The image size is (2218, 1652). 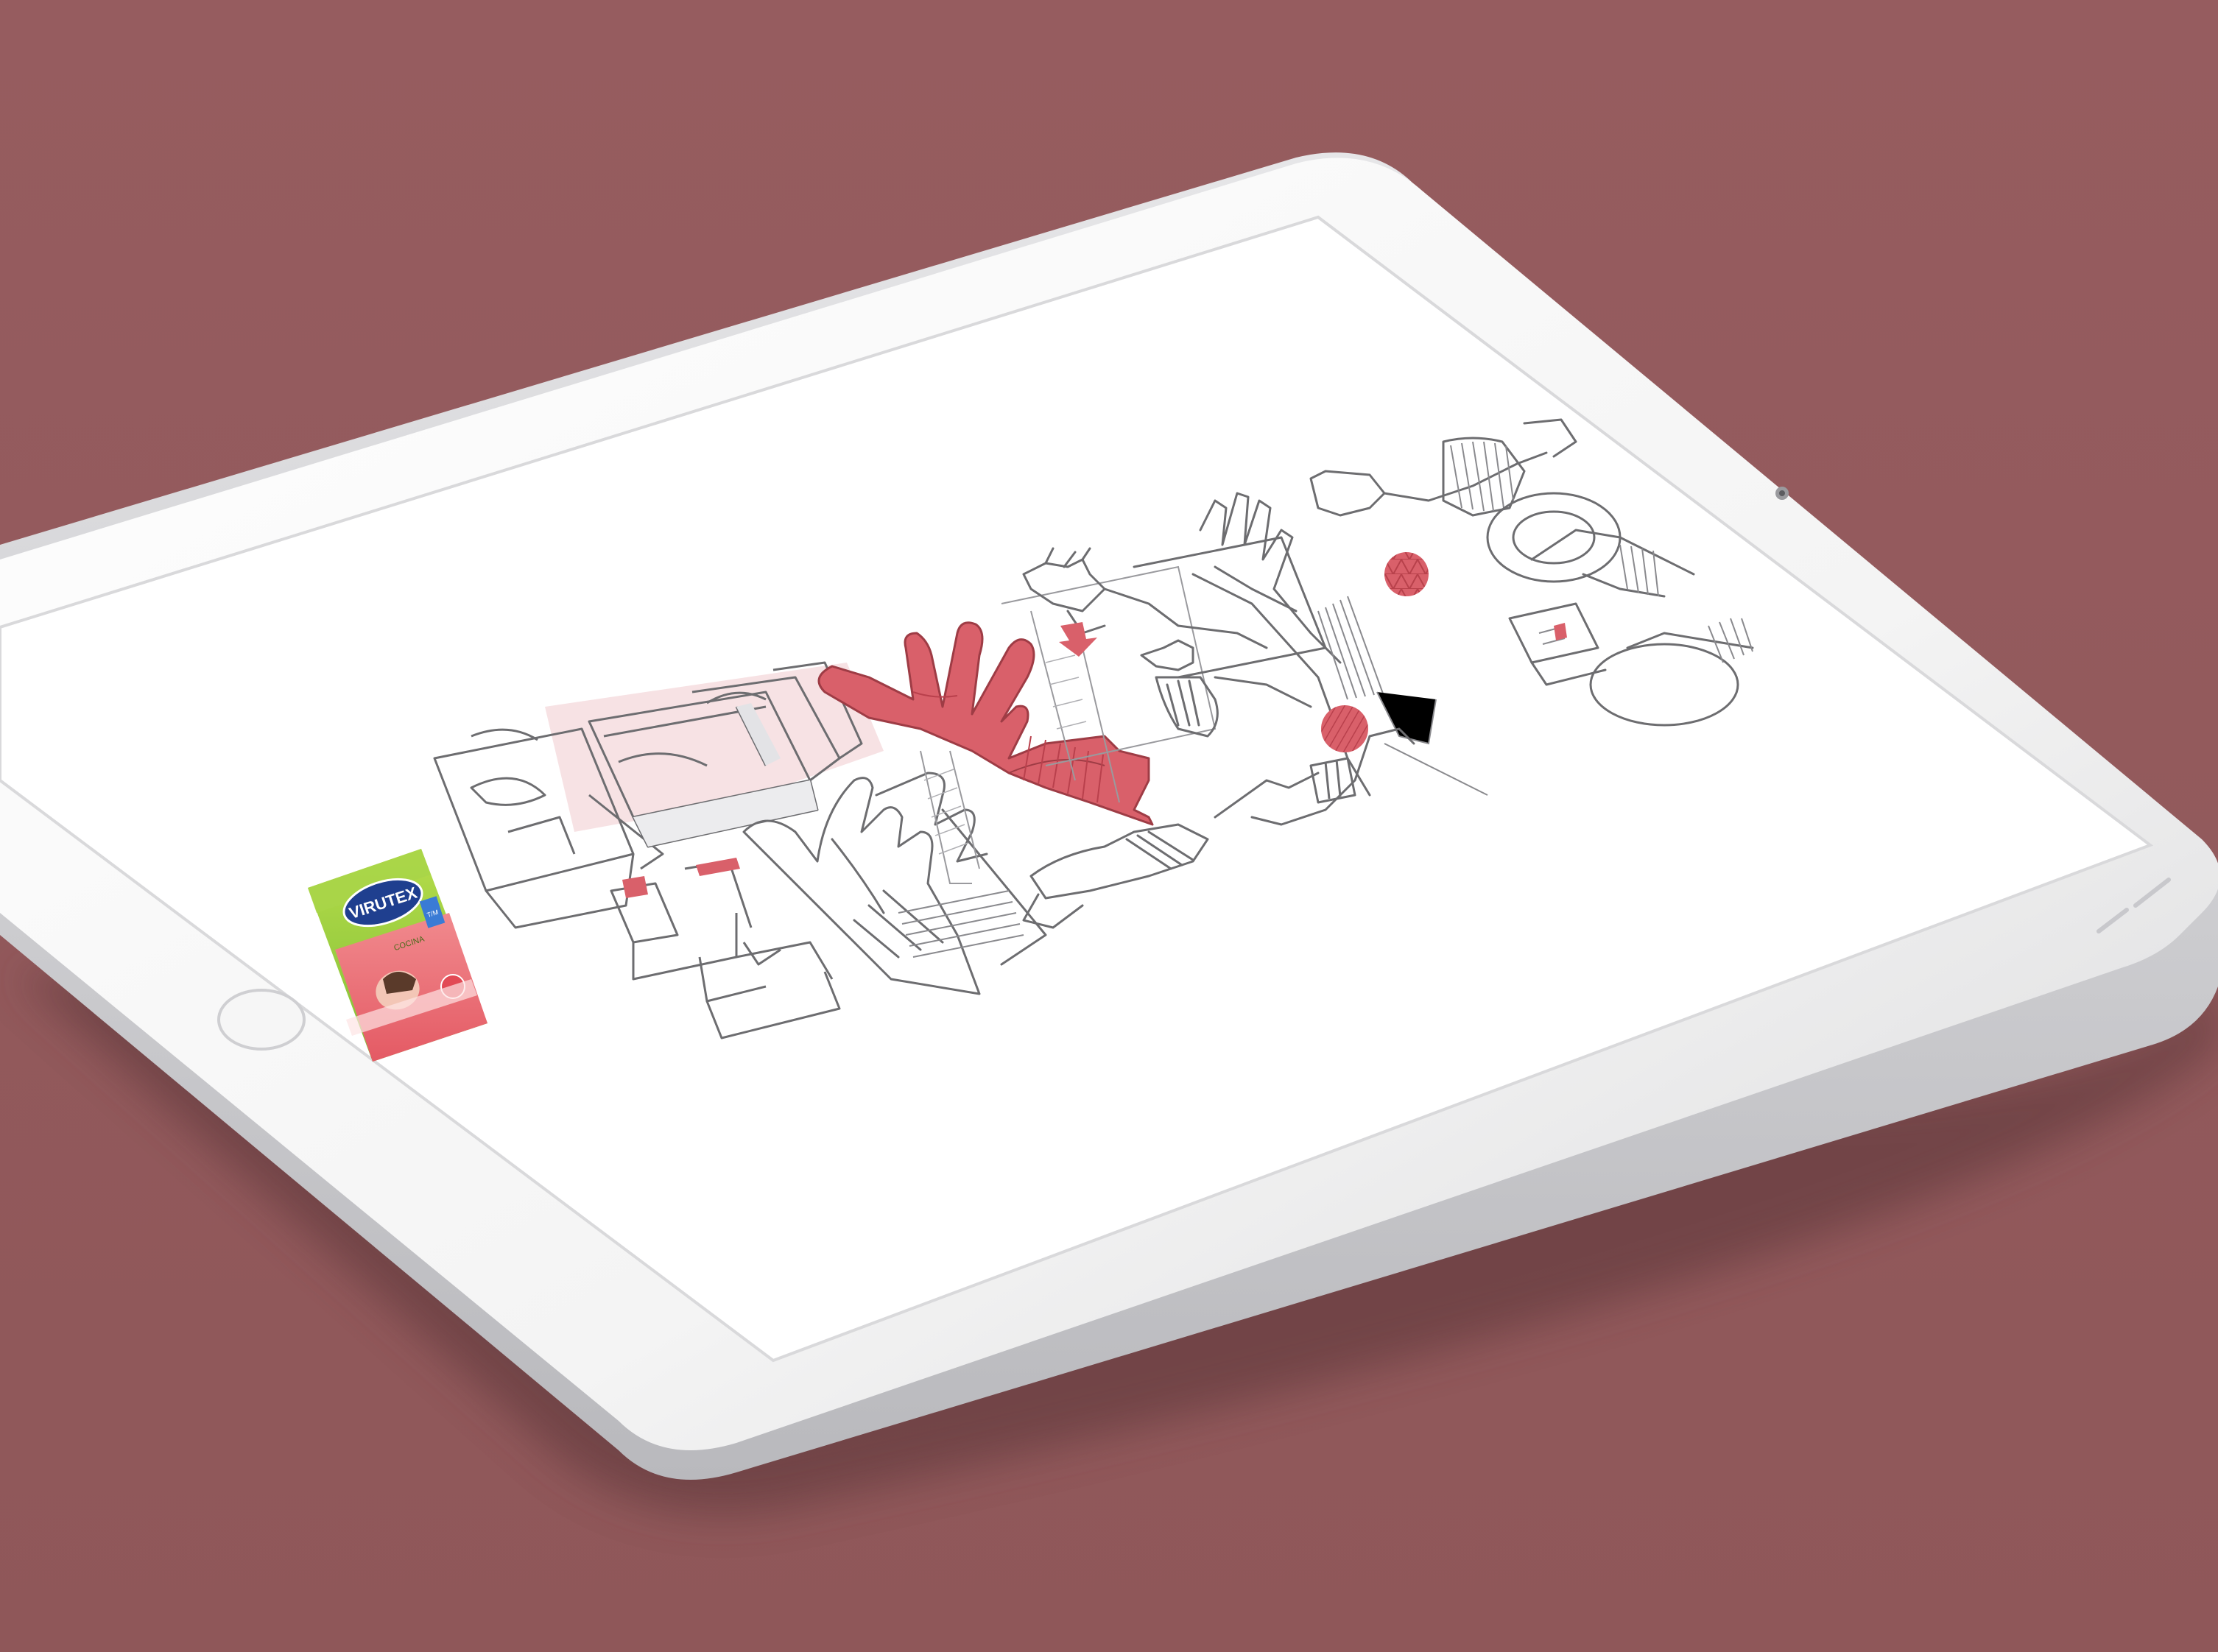 What do you see at coordinates (1344, 728) in the screenshot?
I see `striped-dot-icon` at bounding box center [1344, 728].